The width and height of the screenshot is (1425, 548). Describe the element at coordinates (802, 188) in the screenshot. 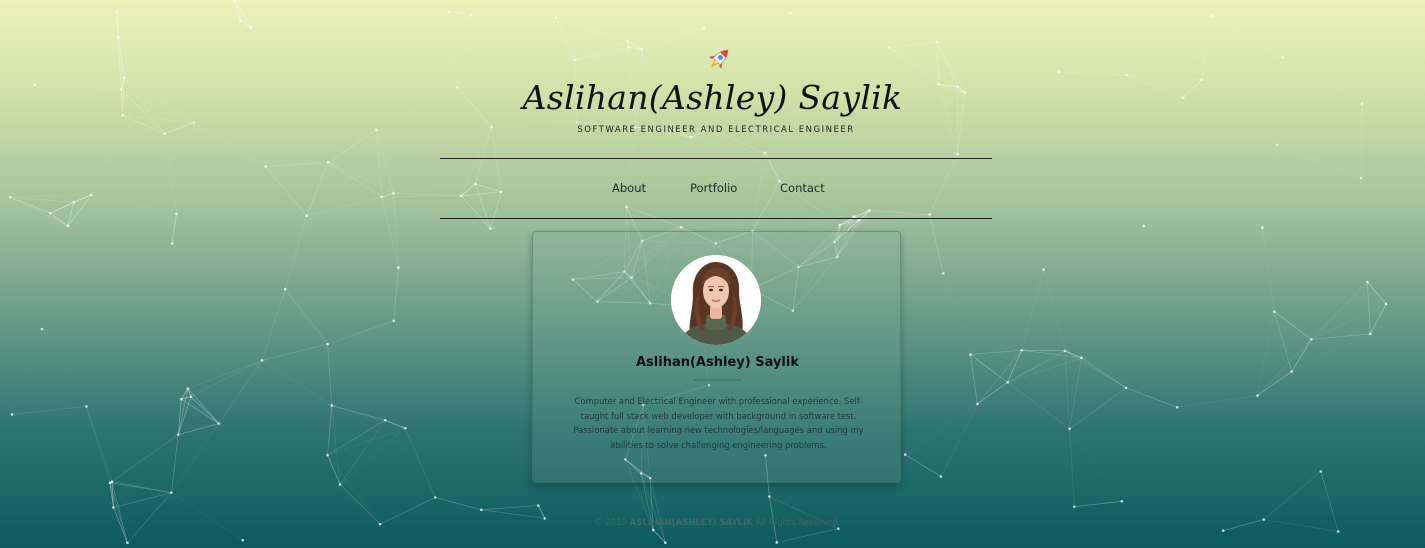

I see `nav-item-contact: Contact` at that location.